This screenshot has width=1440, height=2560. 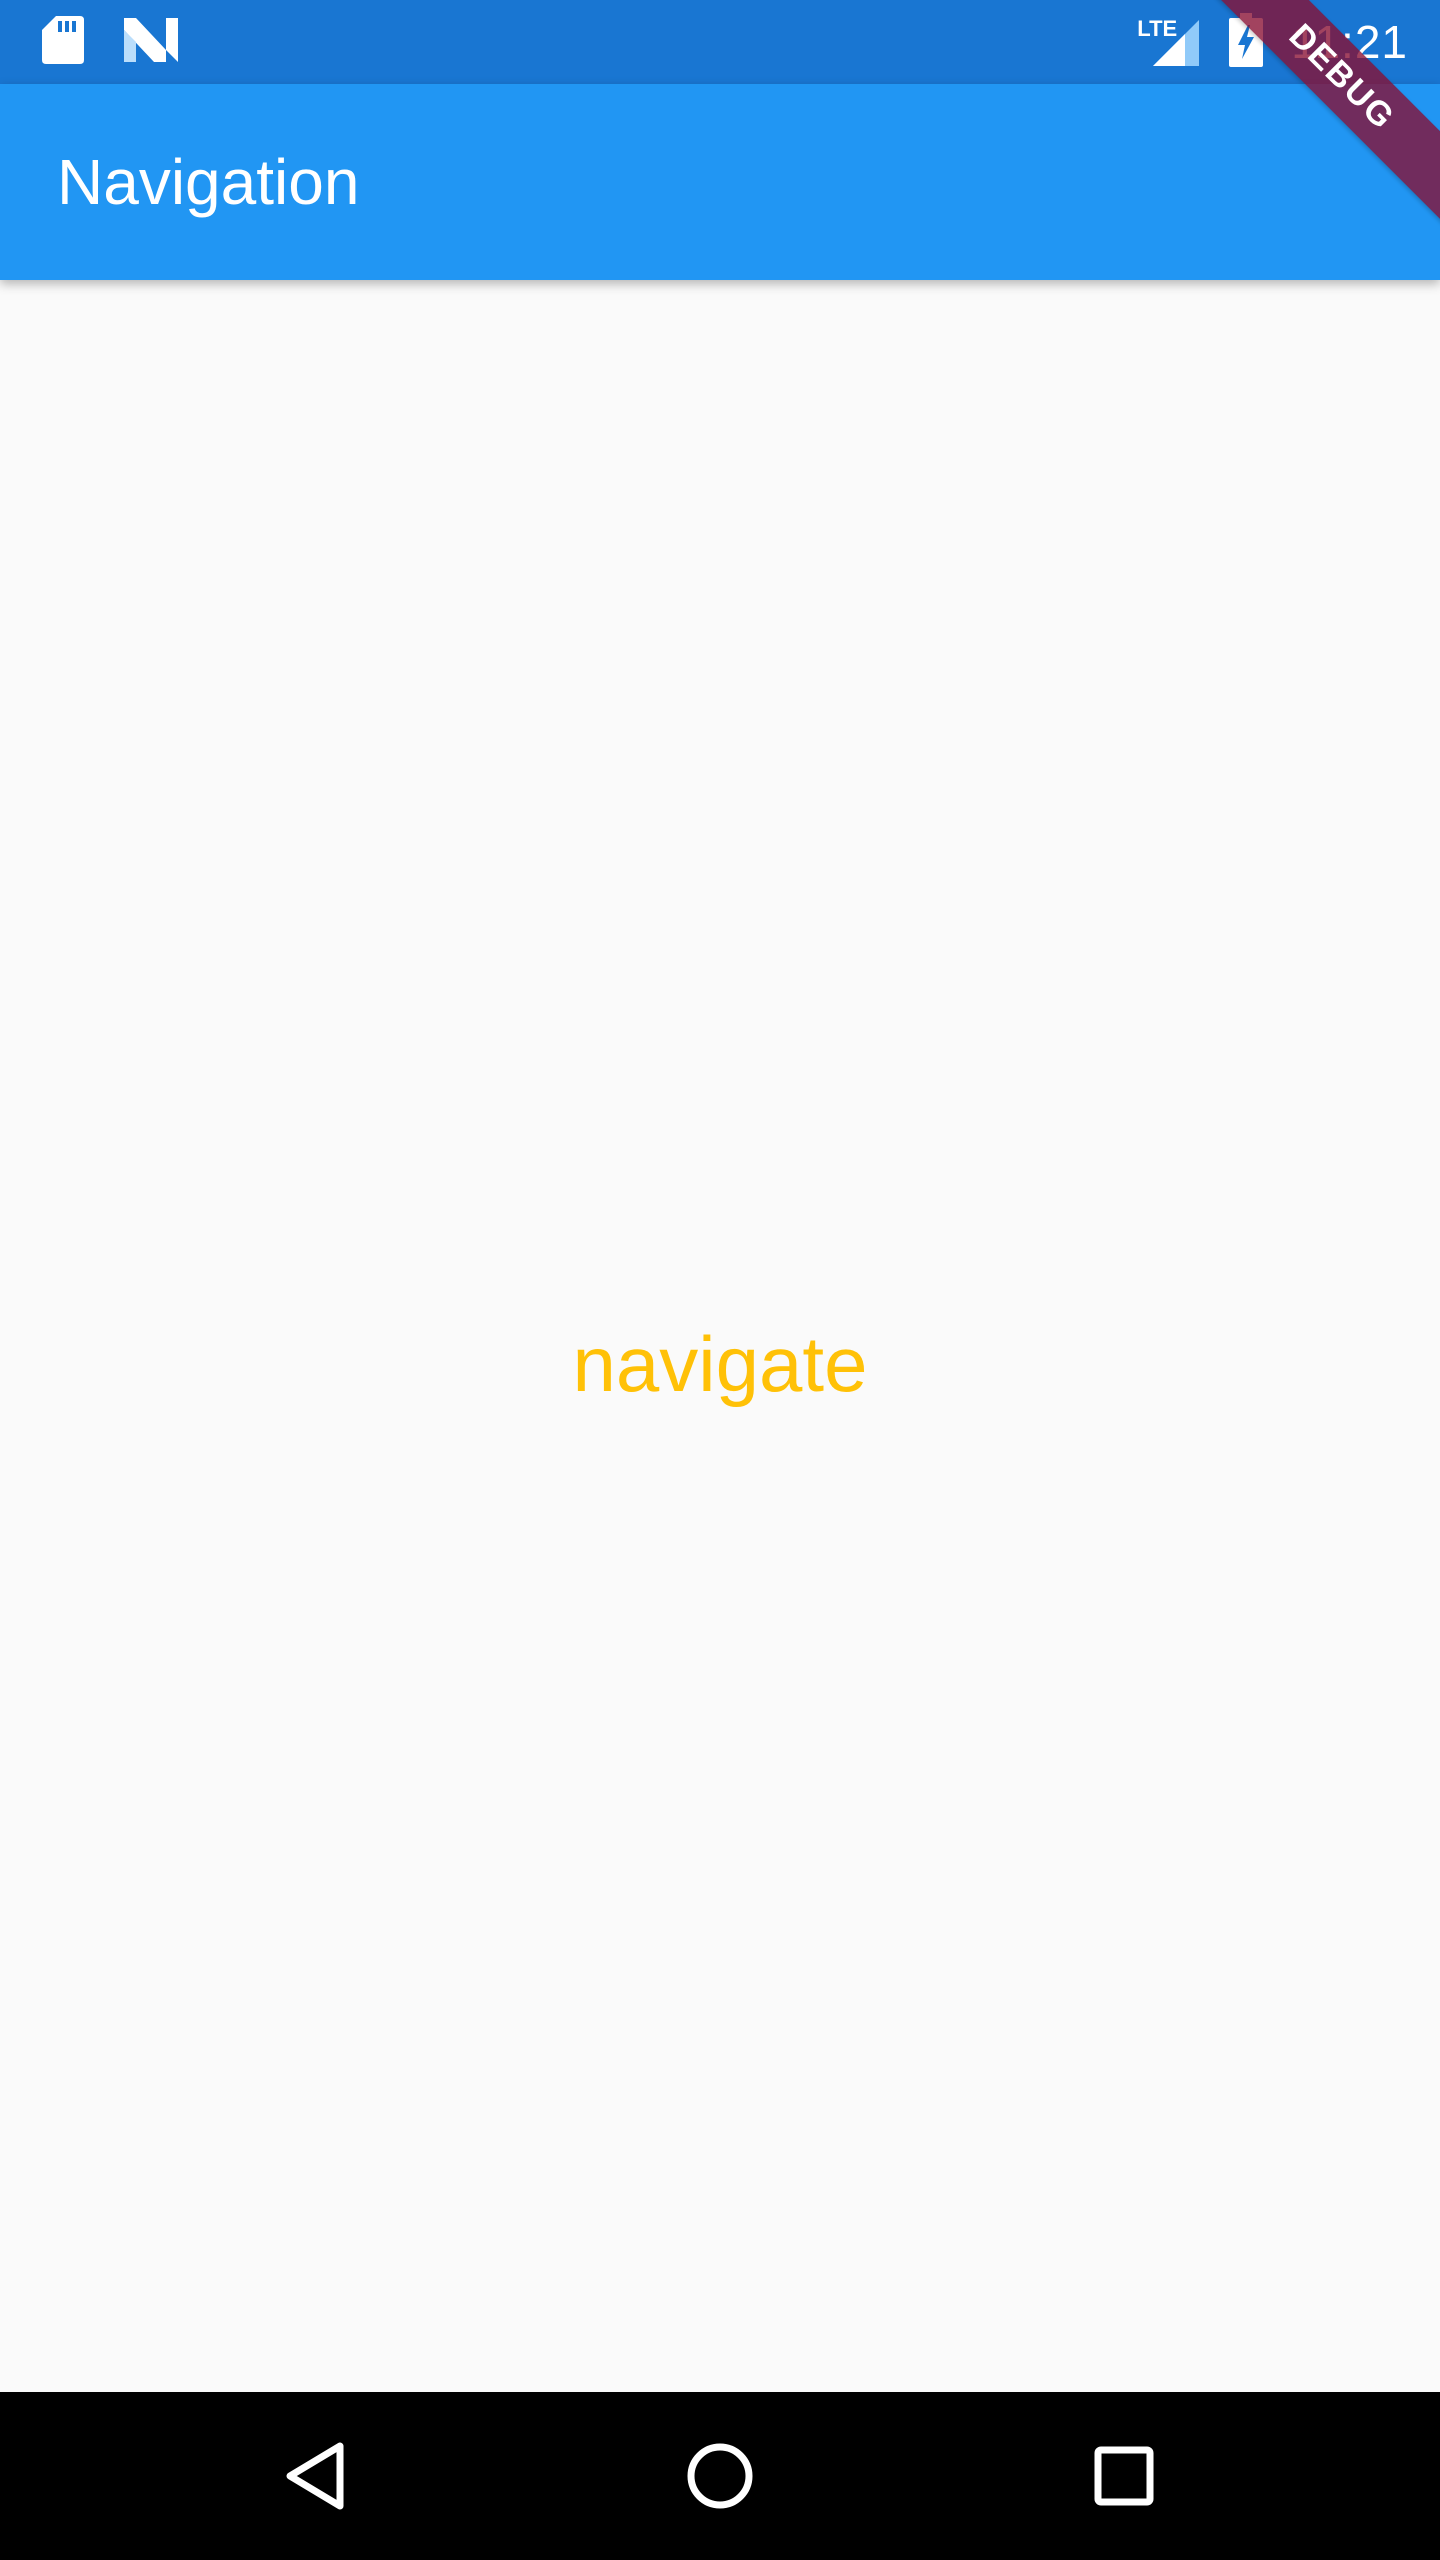 What do you see at coordinates (63, 42) in the screenshot?
I see `sd-card-icon` at bounding box center [63, 42].